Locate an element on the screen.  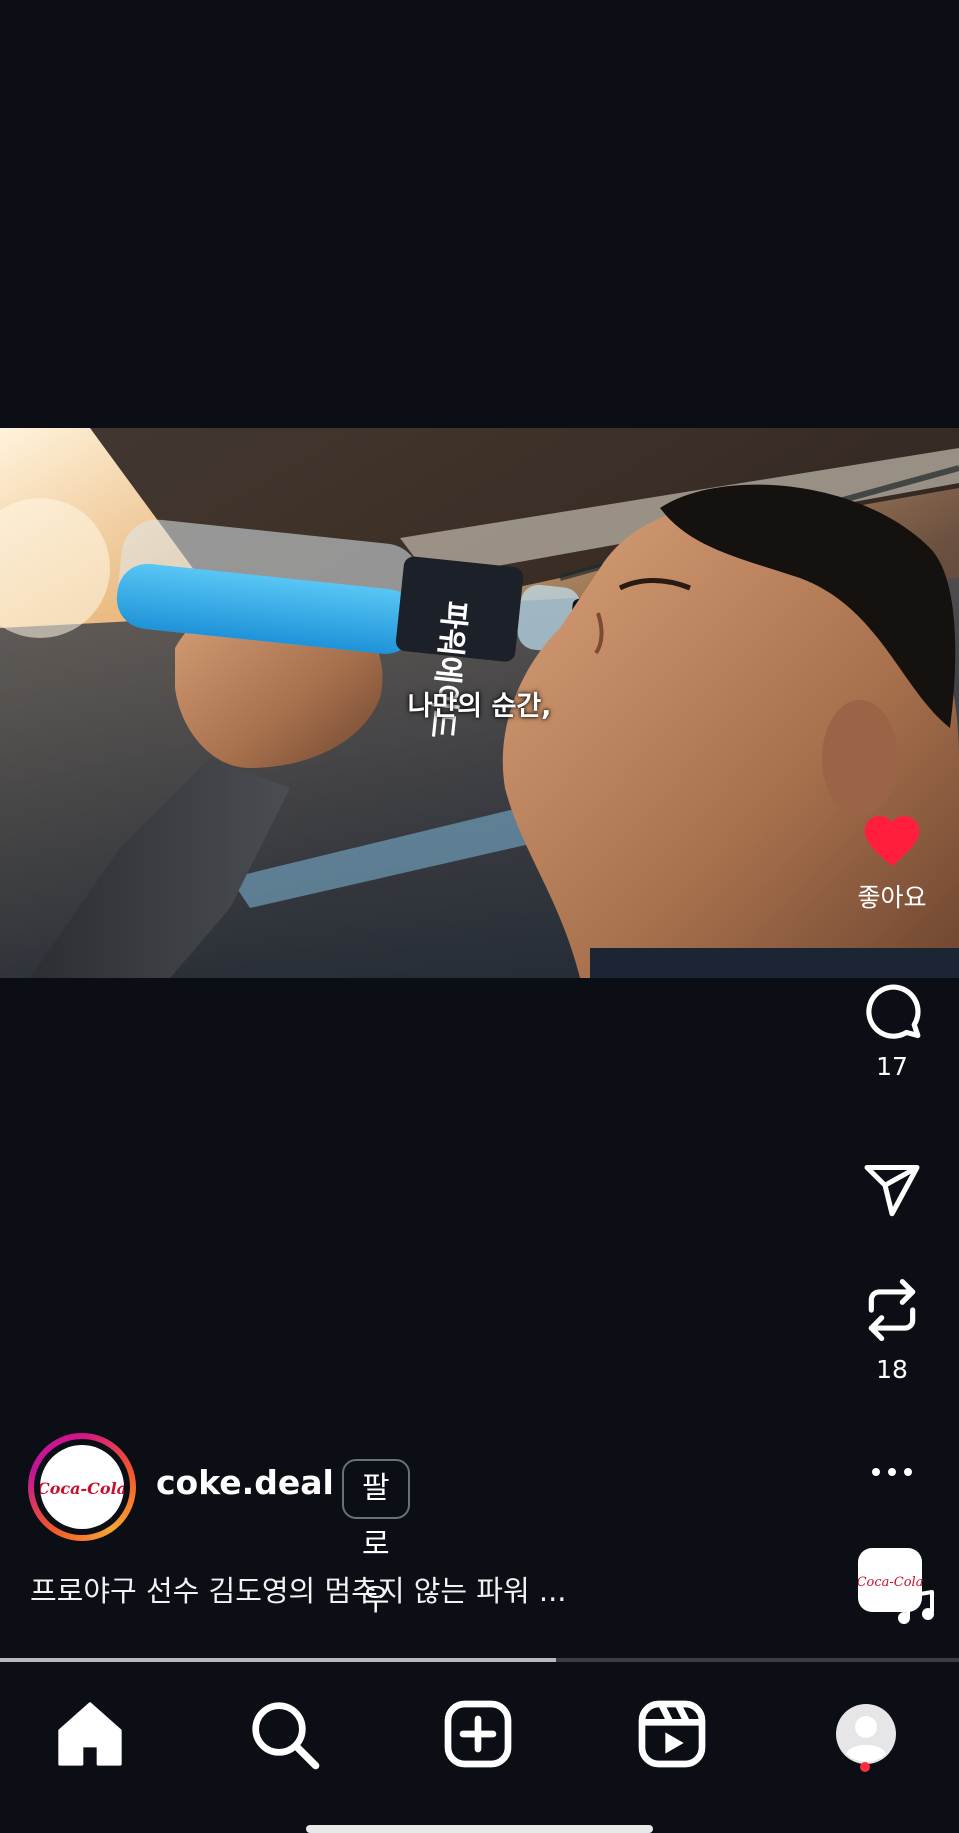
search-icon is located at coordinates (286, 1736).